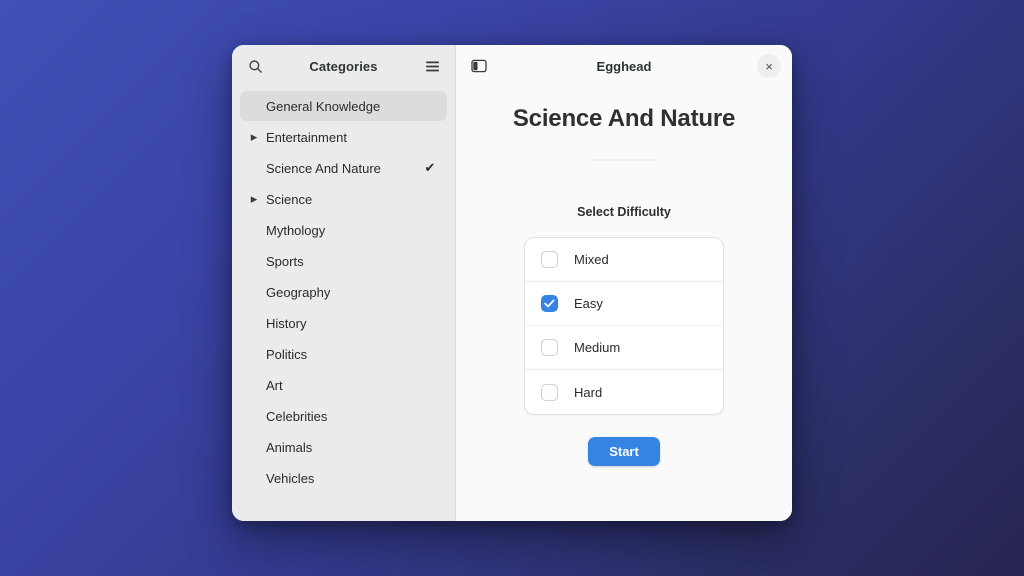 The height and width of the screenshot is (576, 1024). I want to click on sidebar-item-label: Vehicles, so click(290, 478).